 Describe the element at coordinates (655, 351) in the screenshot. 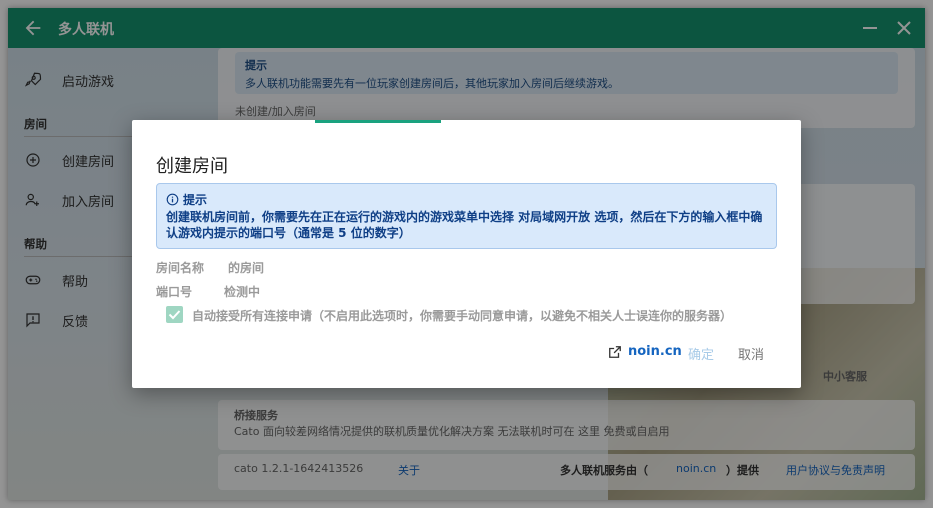

I see `noin-link-label: noin.cn` at that location.